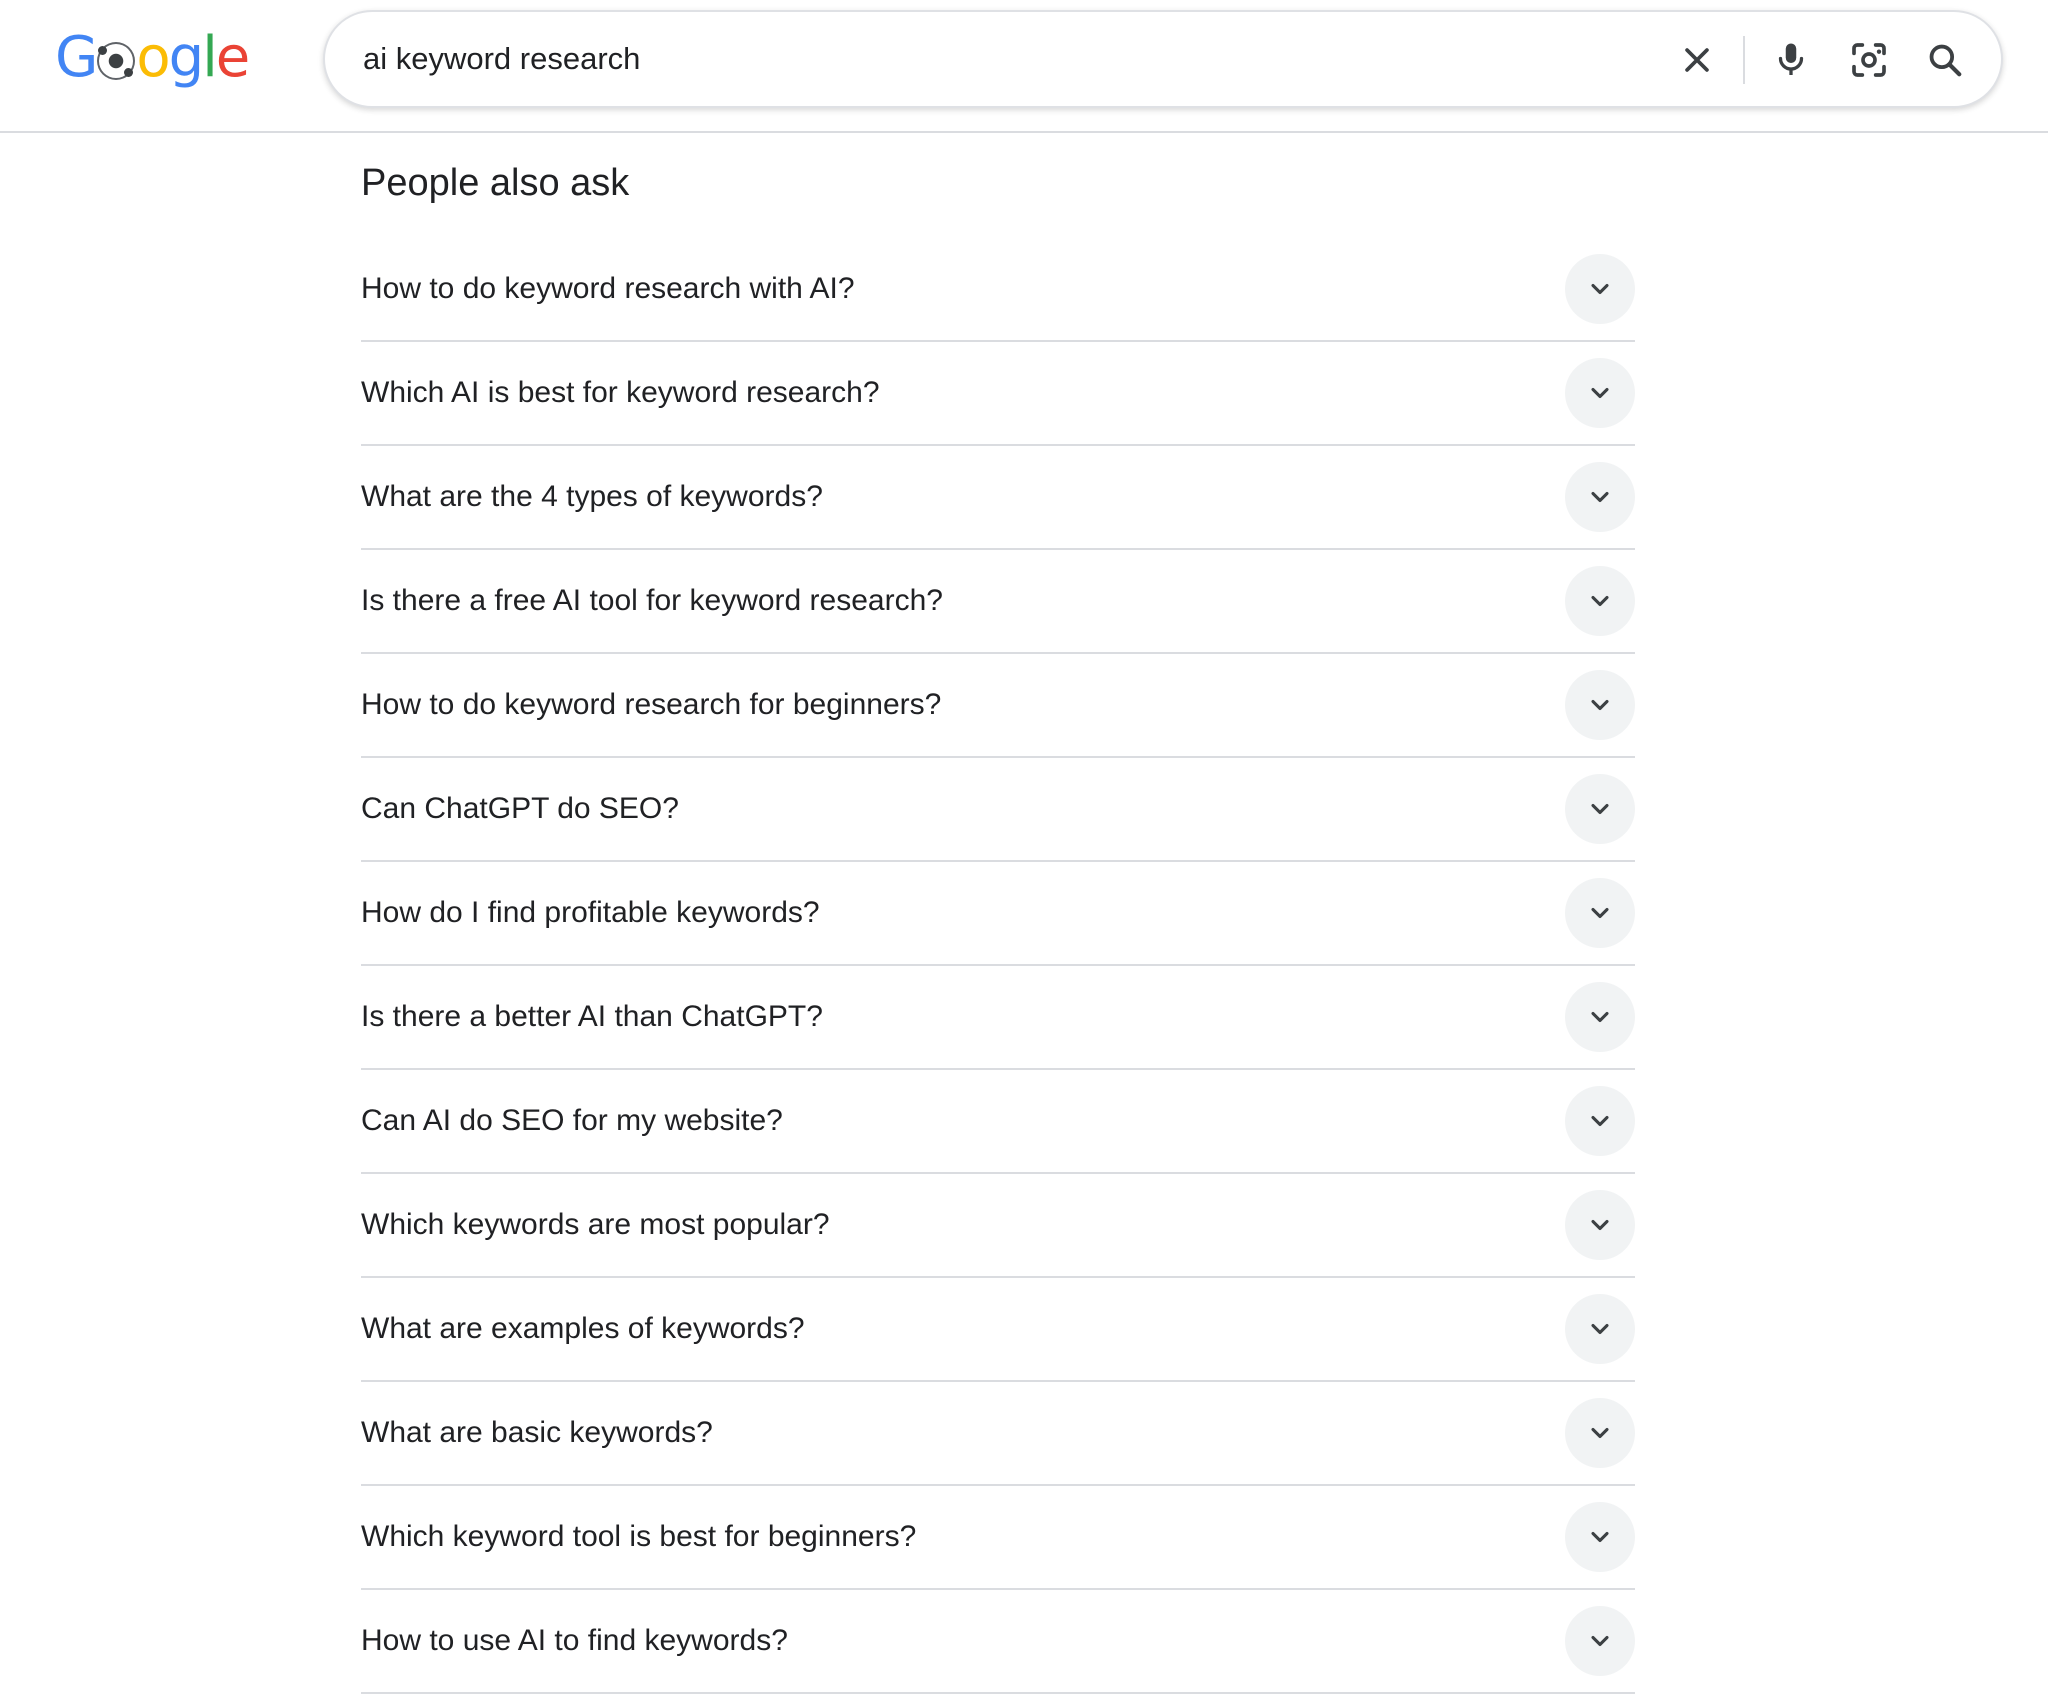  Describe the element at coordinates (998, 1226) in the screenshot. I see `paa-question-item: Which keywords are most popular?` at that location.